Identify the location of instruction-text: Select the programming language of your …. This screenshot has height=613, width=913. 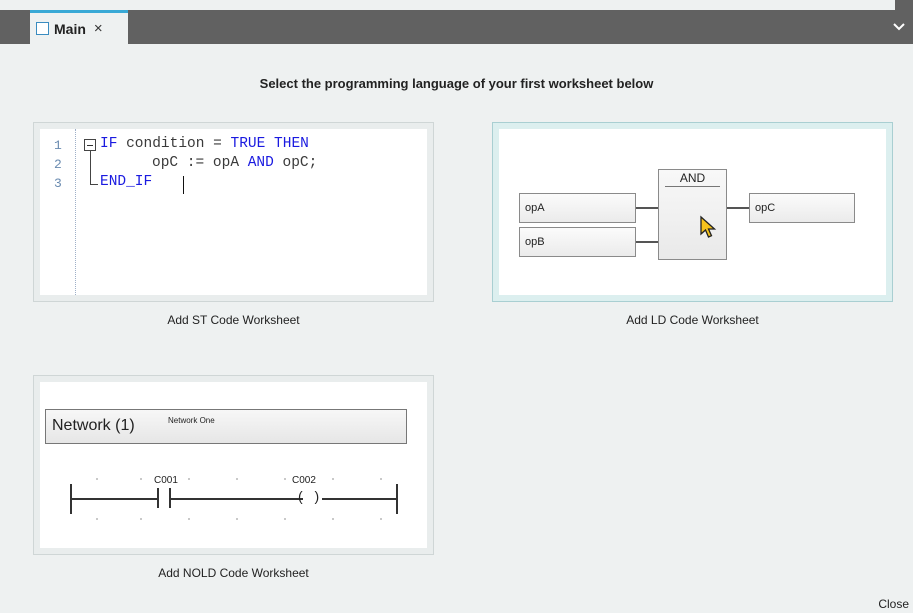
(456, 83).